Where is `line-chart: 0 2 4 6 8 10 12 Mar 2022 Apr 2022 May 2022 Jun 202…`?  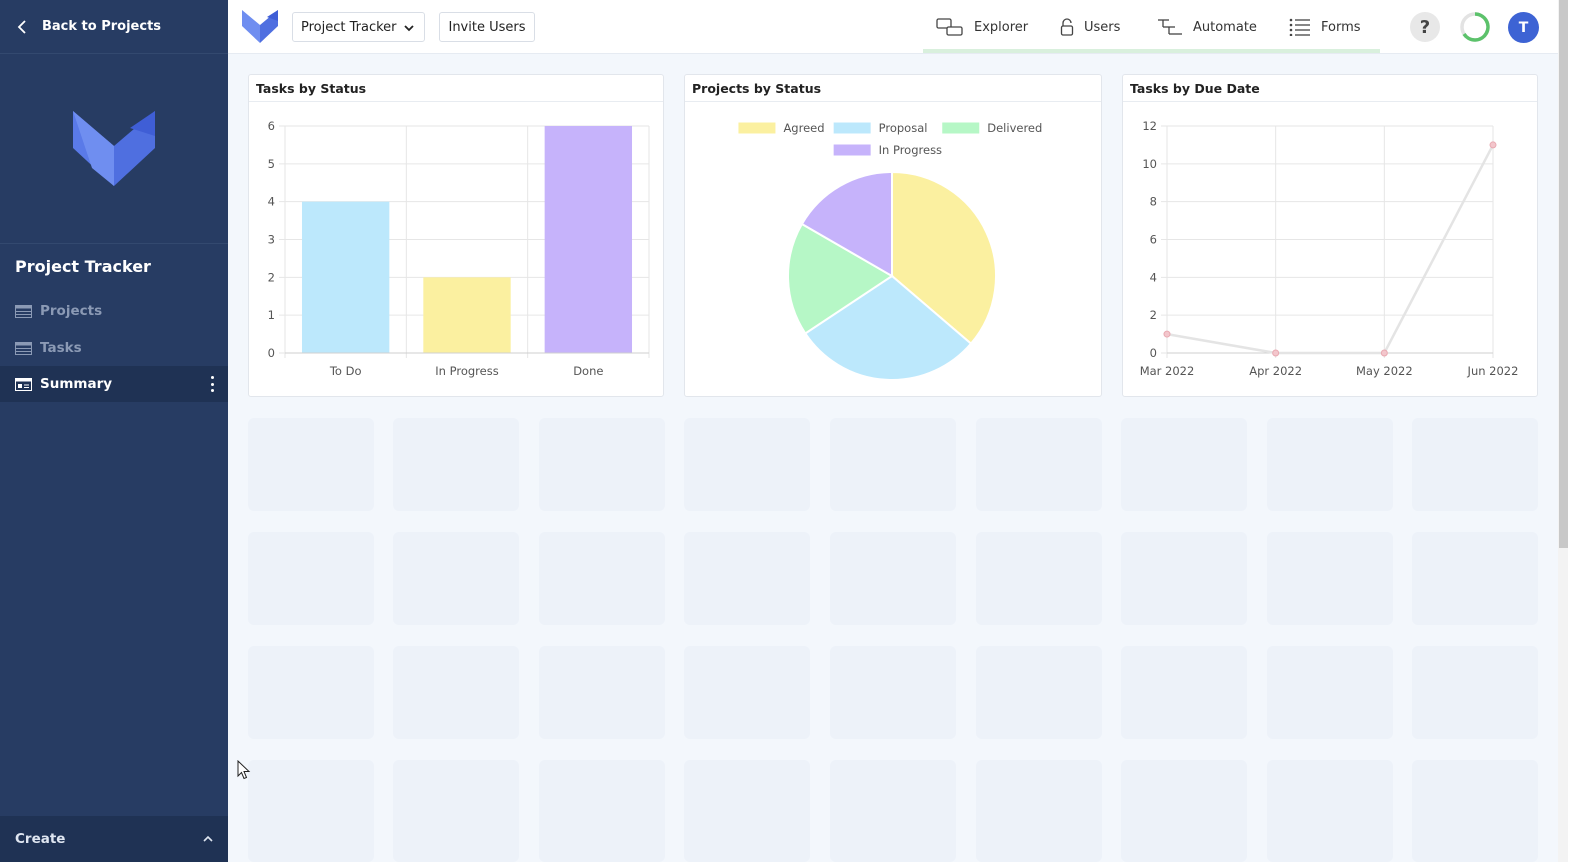
line-chart: 0 2 4 6 8 10 12 Mar 2022 Apr 2022 May 2022 Jun 202… is located at coordinates (1329, 248).